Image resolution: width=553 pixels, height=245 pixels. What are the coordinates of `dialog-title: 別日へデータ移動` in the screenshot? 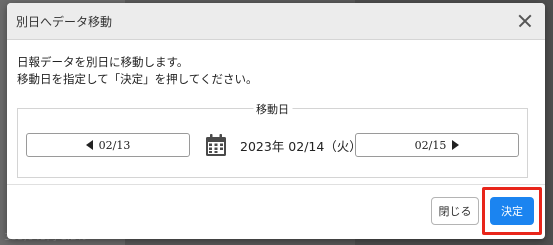 It's located at (64, 21).